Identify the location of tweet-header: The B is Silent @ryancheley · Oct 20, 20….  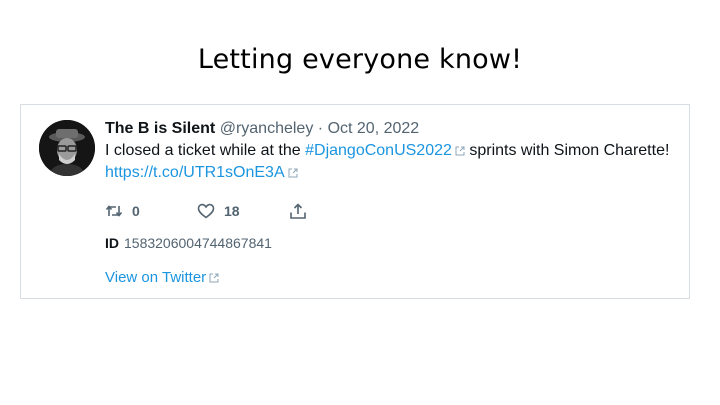
(390, 128).